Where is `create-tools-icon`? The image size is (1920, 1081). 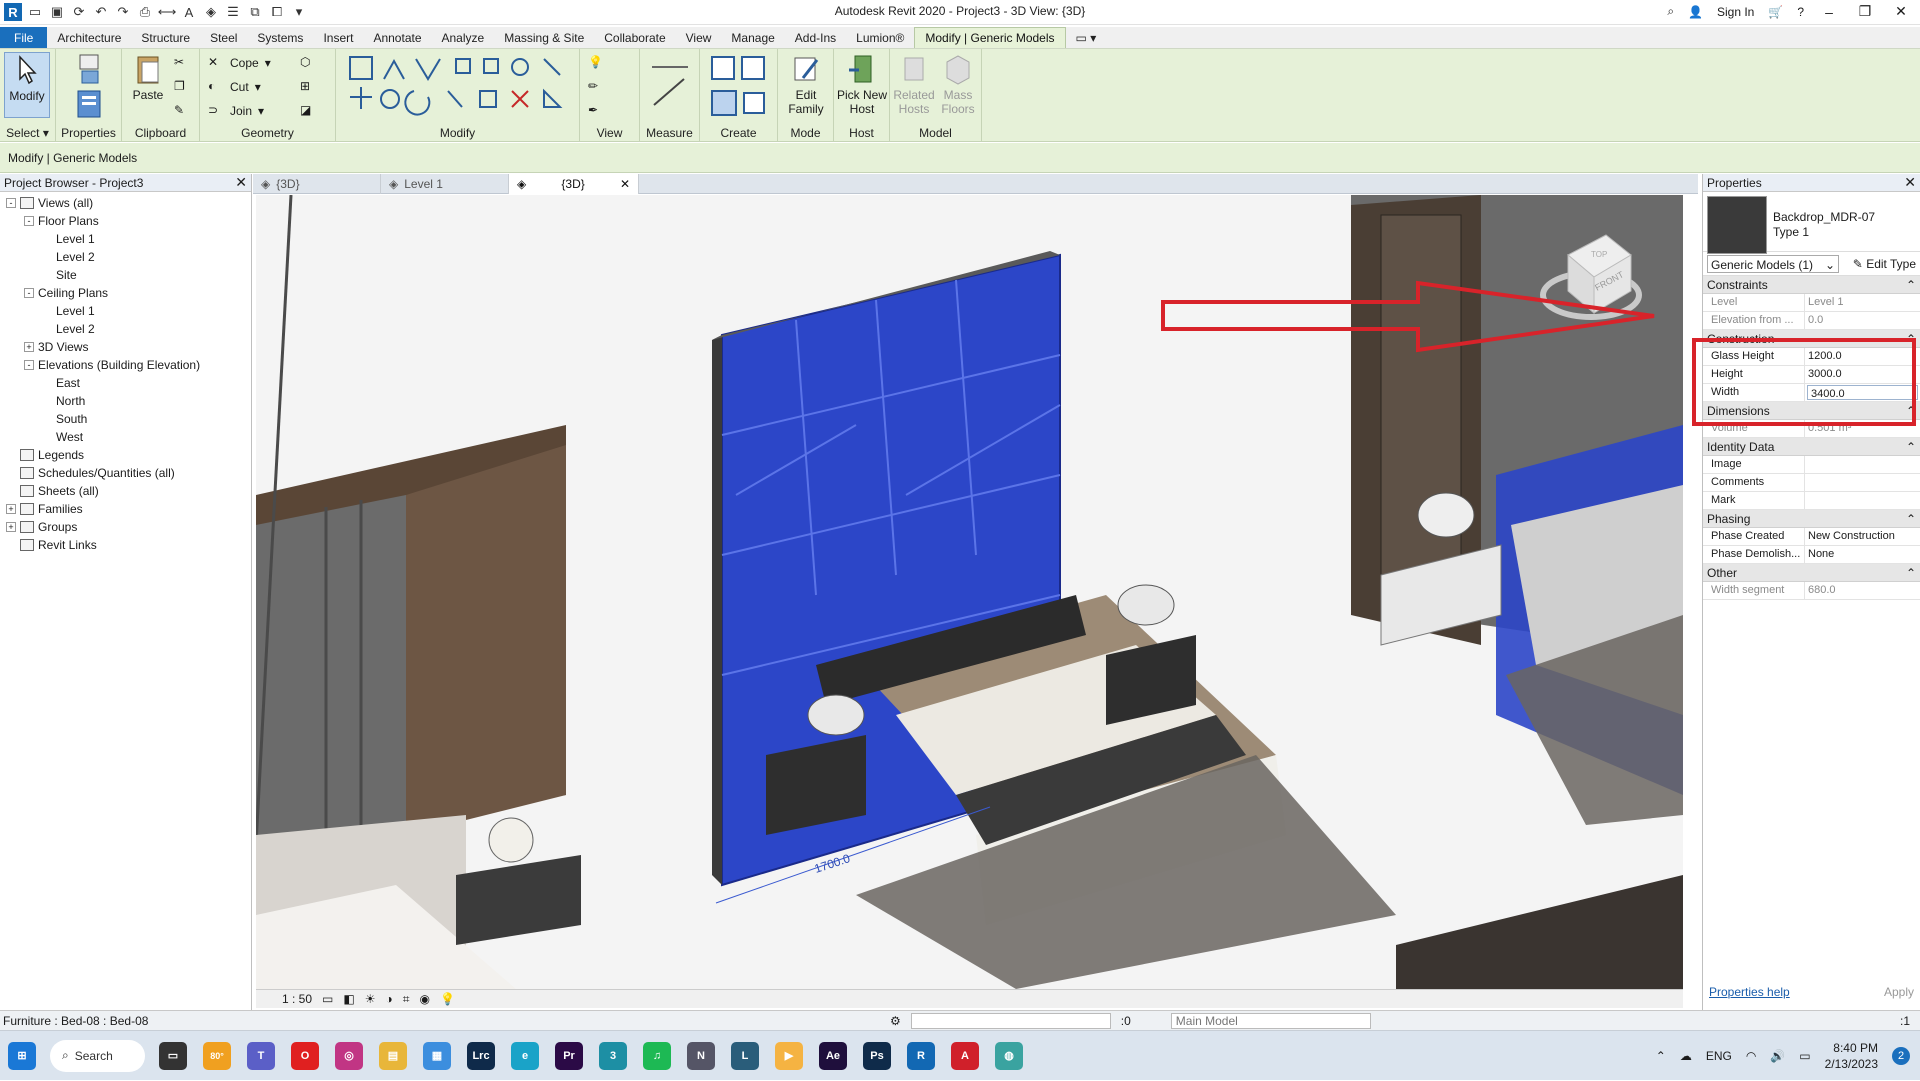
create-tools-icon is located at coordinates (739, 88).